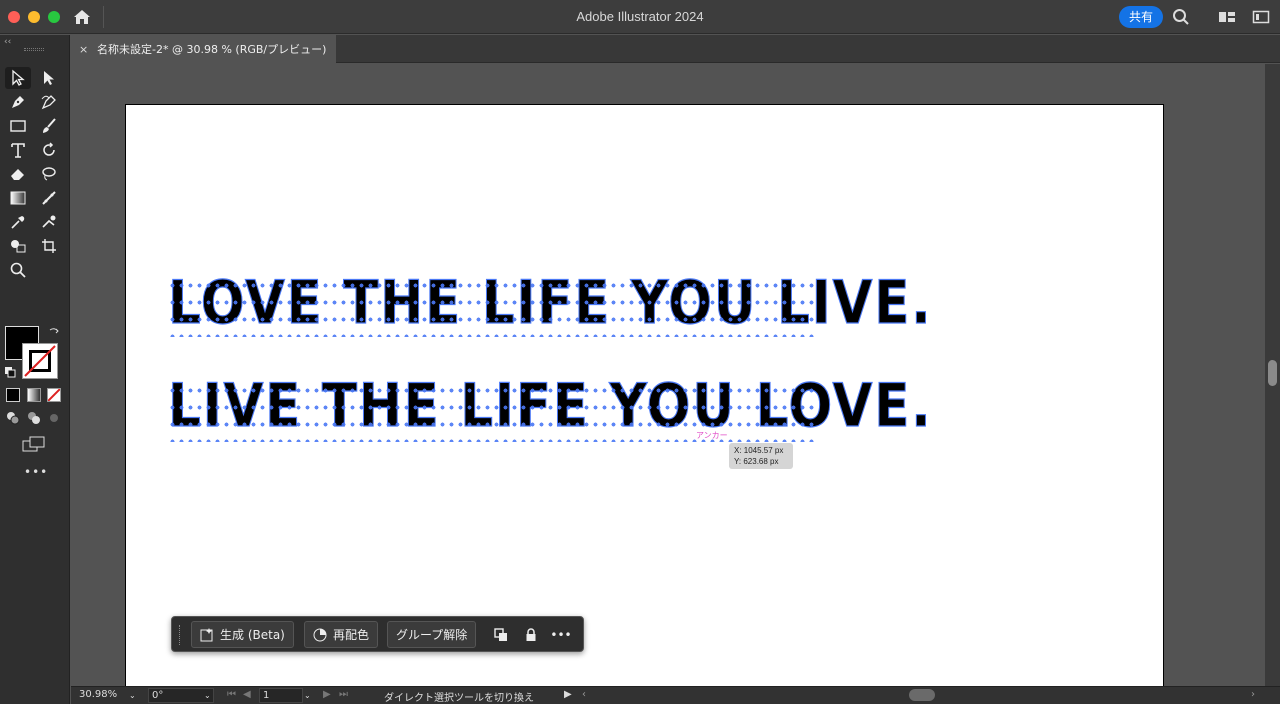 This screenshot has height=704, width=1280. What do you see at coordinates (343, 694) in the screenshot?
I see `last-artboard-icon: ⏭` at bounding box center [343, 694].